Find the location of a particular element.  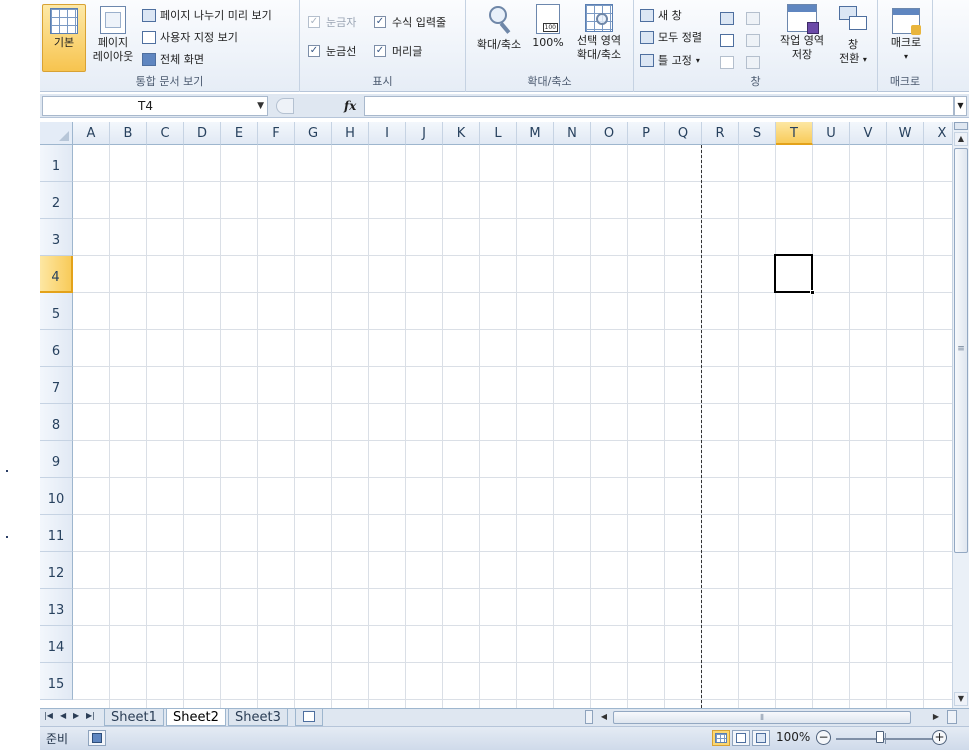

vertical-scroll-thumb: ≡ is located at coordinates (961, 350).